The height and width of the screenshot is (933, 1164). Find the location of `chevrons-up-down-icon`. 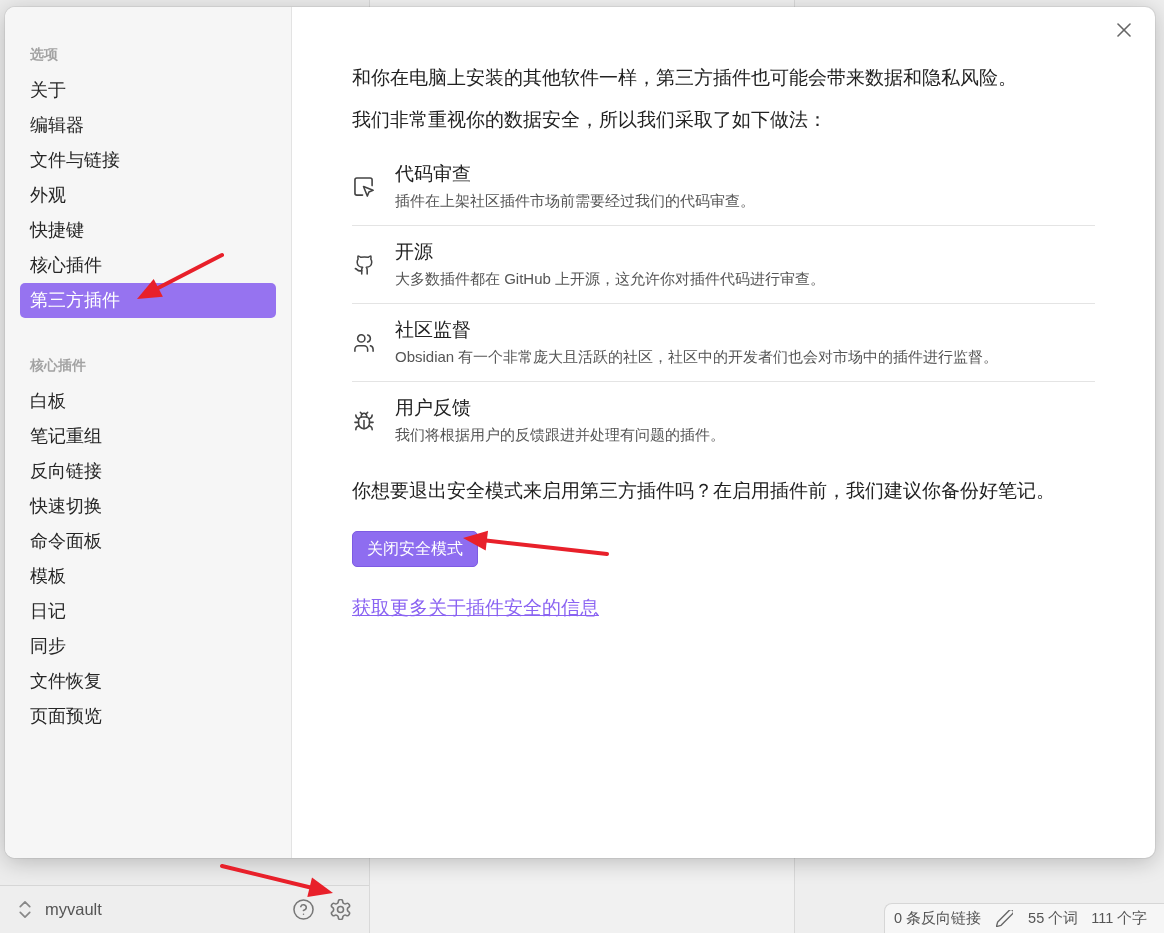

chevrons-up-down-icon is located at coordinates (25, 909).